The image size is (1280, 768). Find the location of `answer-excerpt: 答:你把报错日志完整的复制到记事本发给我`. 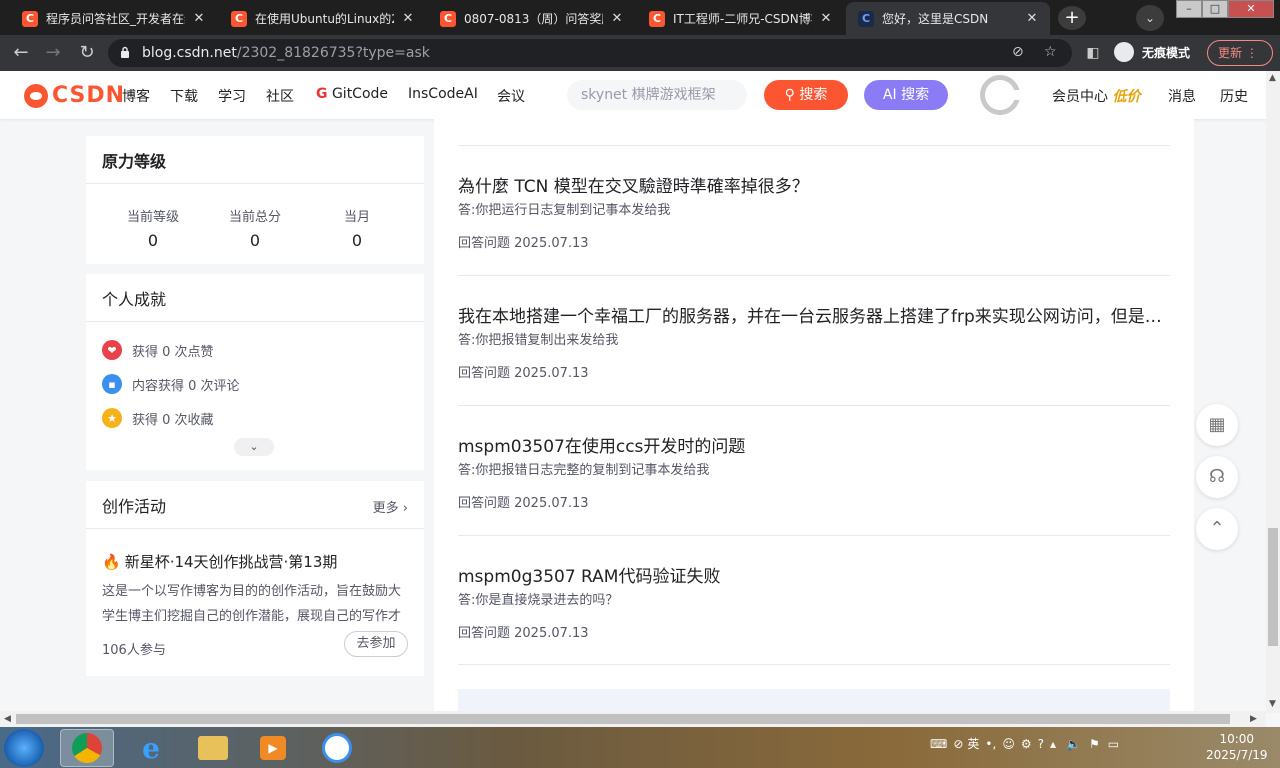

answer-excerpt: 答:你把报错日志完整的复制到记事本发给我 is located at coordinates (584, 470).